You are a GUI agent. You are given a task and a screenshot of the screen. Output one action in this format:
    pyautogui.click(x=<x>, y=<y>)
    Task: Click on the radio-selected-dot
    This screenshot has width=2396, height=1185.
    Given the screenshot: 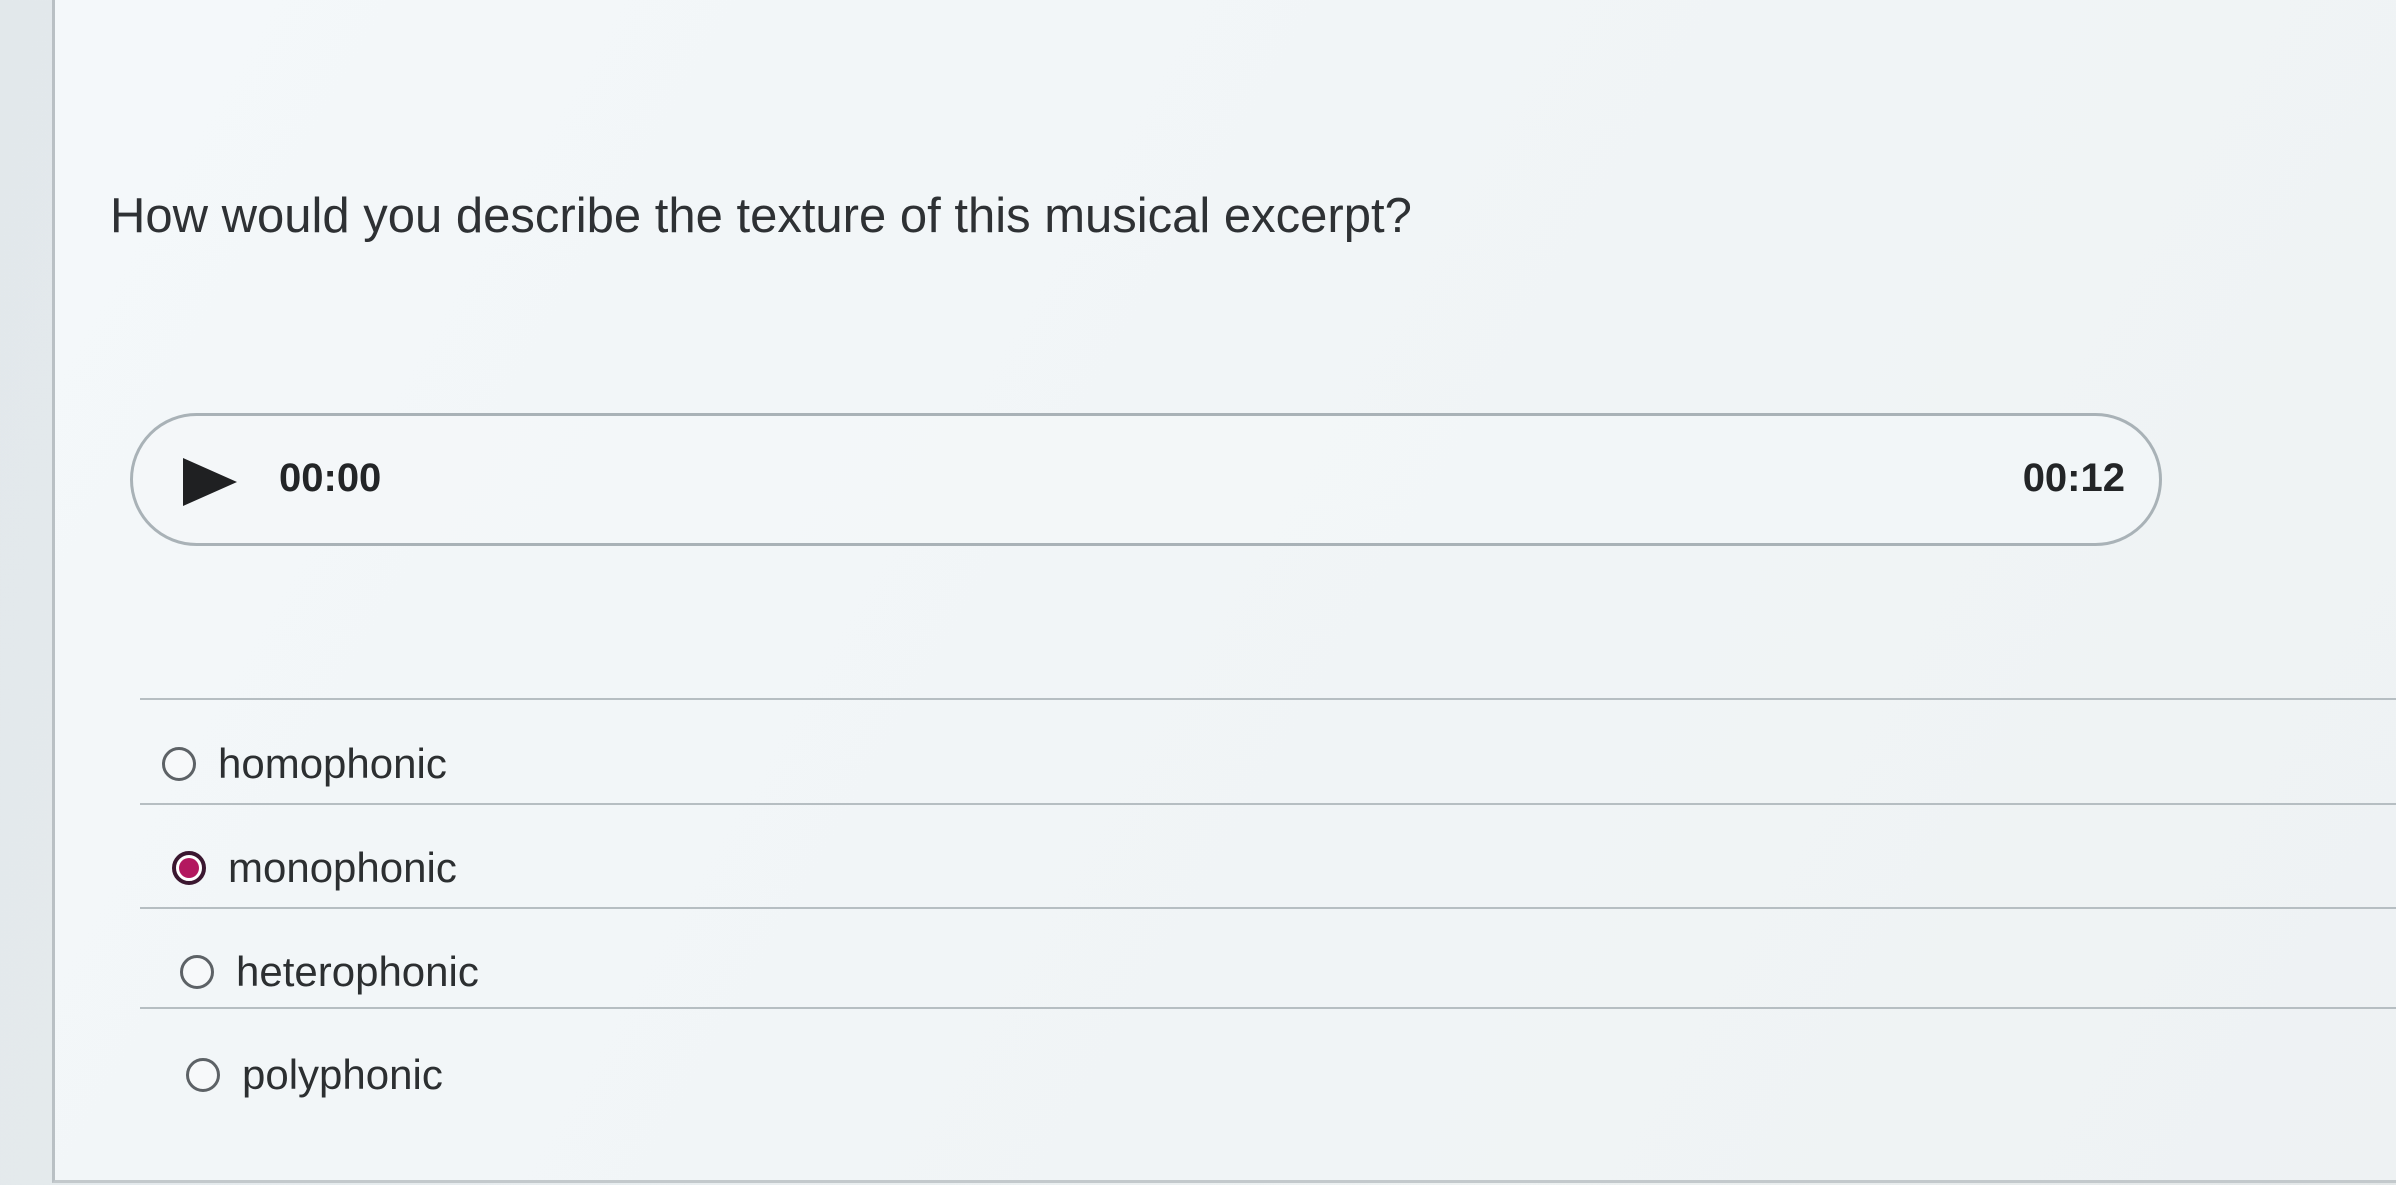 What is the action you would take?
    pyautogui.click(x=189, y=868)
    